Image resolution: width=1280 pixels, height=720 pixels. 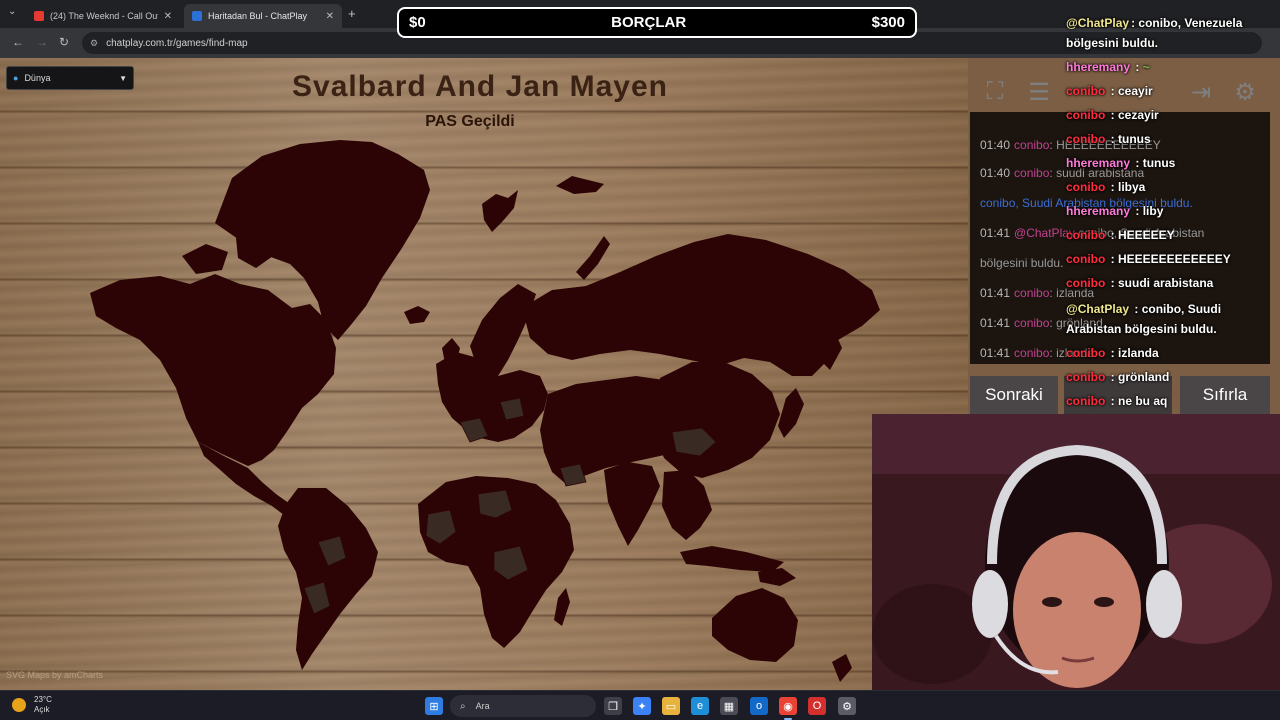 I want to click on new-tab-button: +, so click(x=352, y=13).